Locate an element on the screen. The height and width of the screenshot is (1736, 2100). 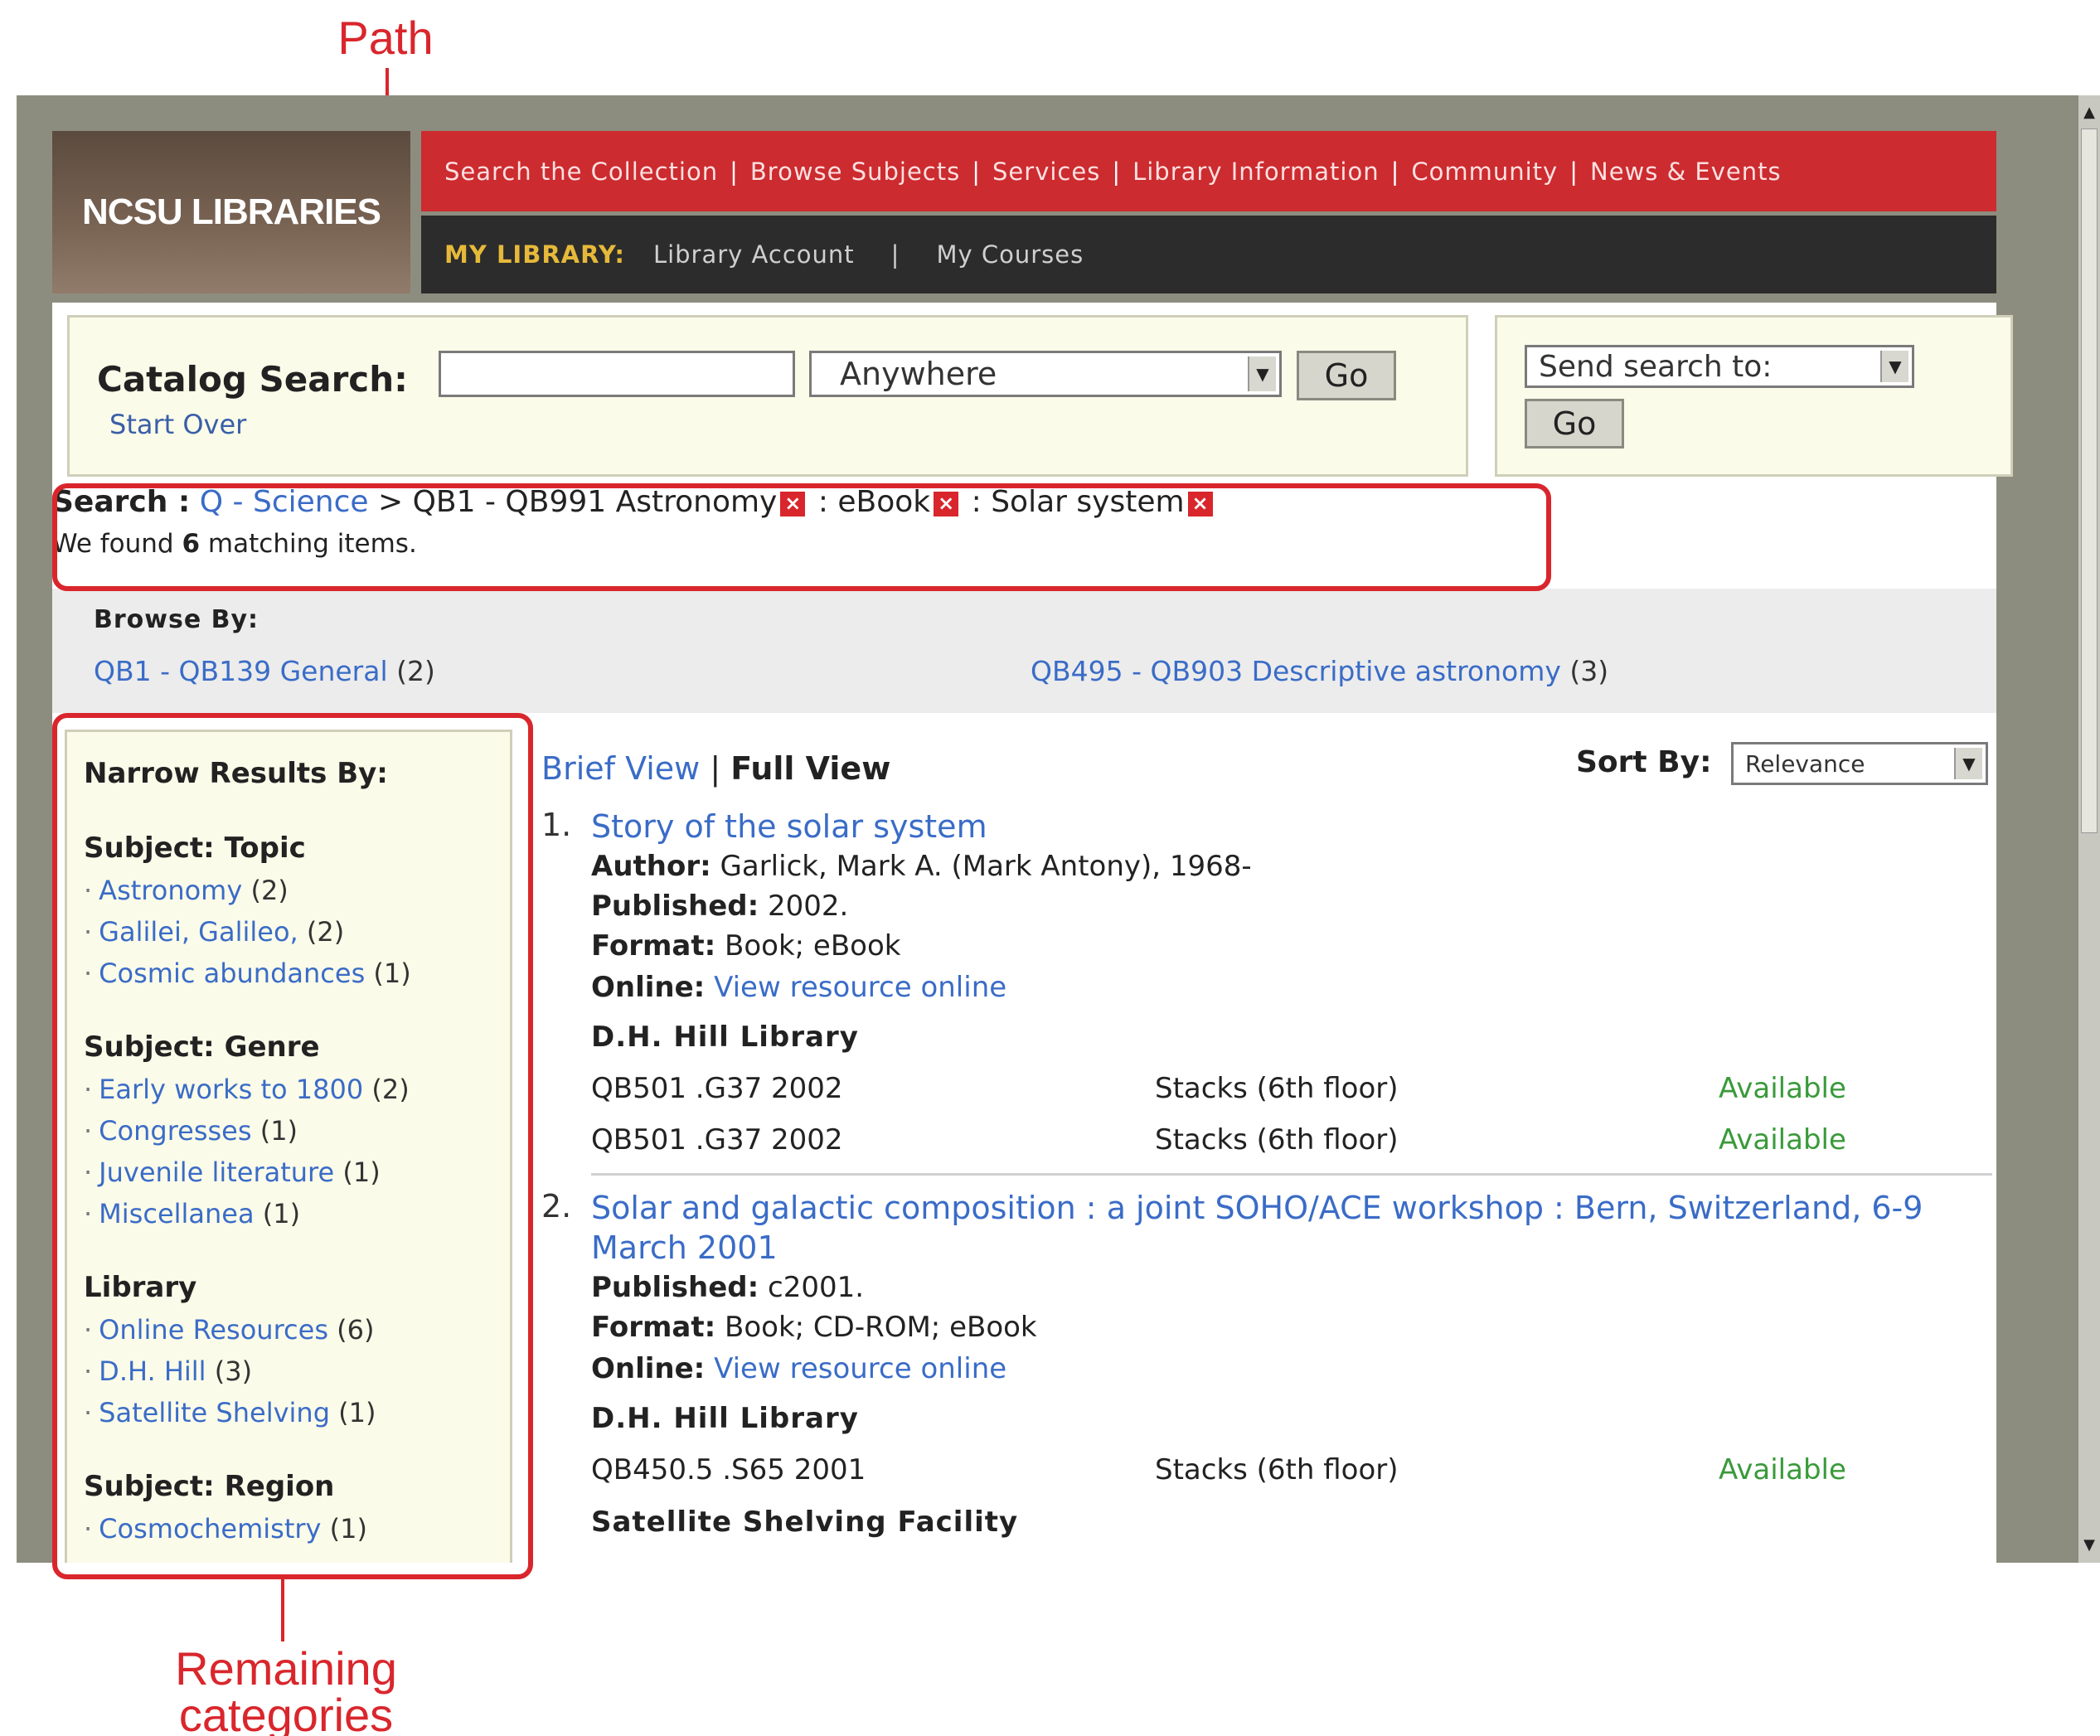
scrollbar: ▲ ▼ is located at coordinates (2089, 829).